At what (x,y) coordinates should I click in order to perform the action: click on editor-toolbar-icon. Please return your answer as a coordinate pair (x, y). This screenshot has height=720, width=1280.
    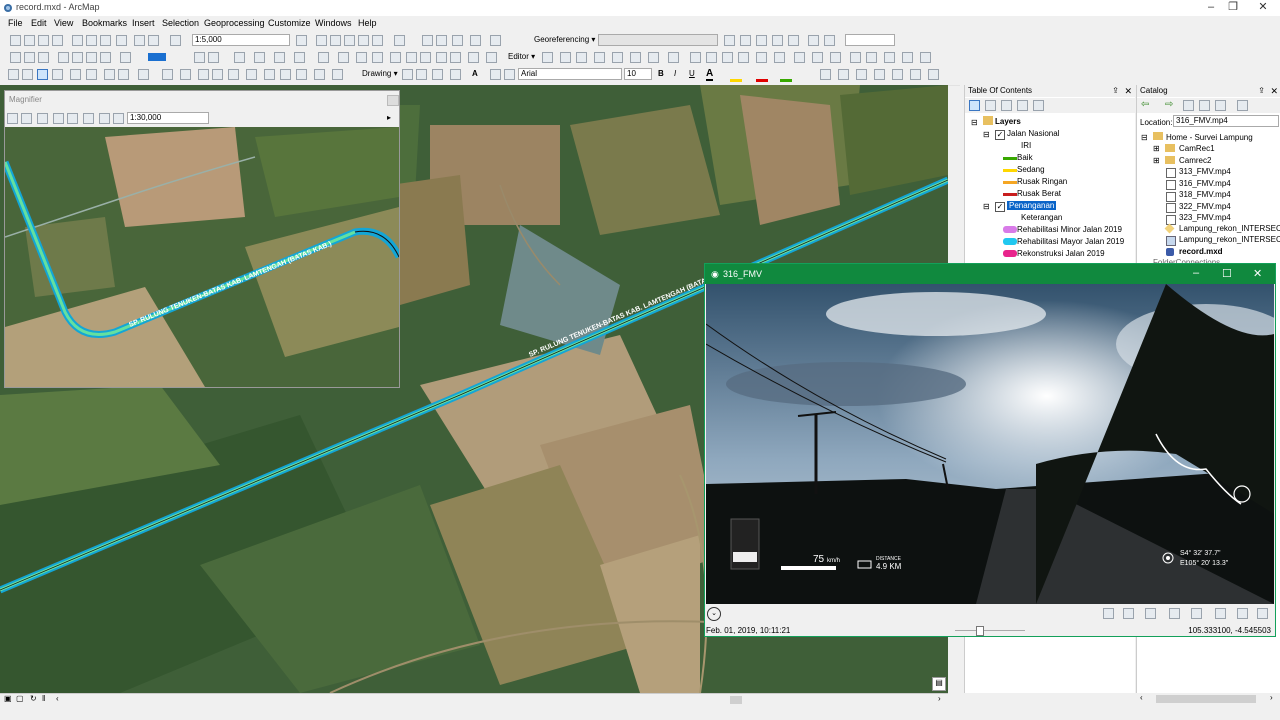
    Looking at the image, I should click on (301, 40).